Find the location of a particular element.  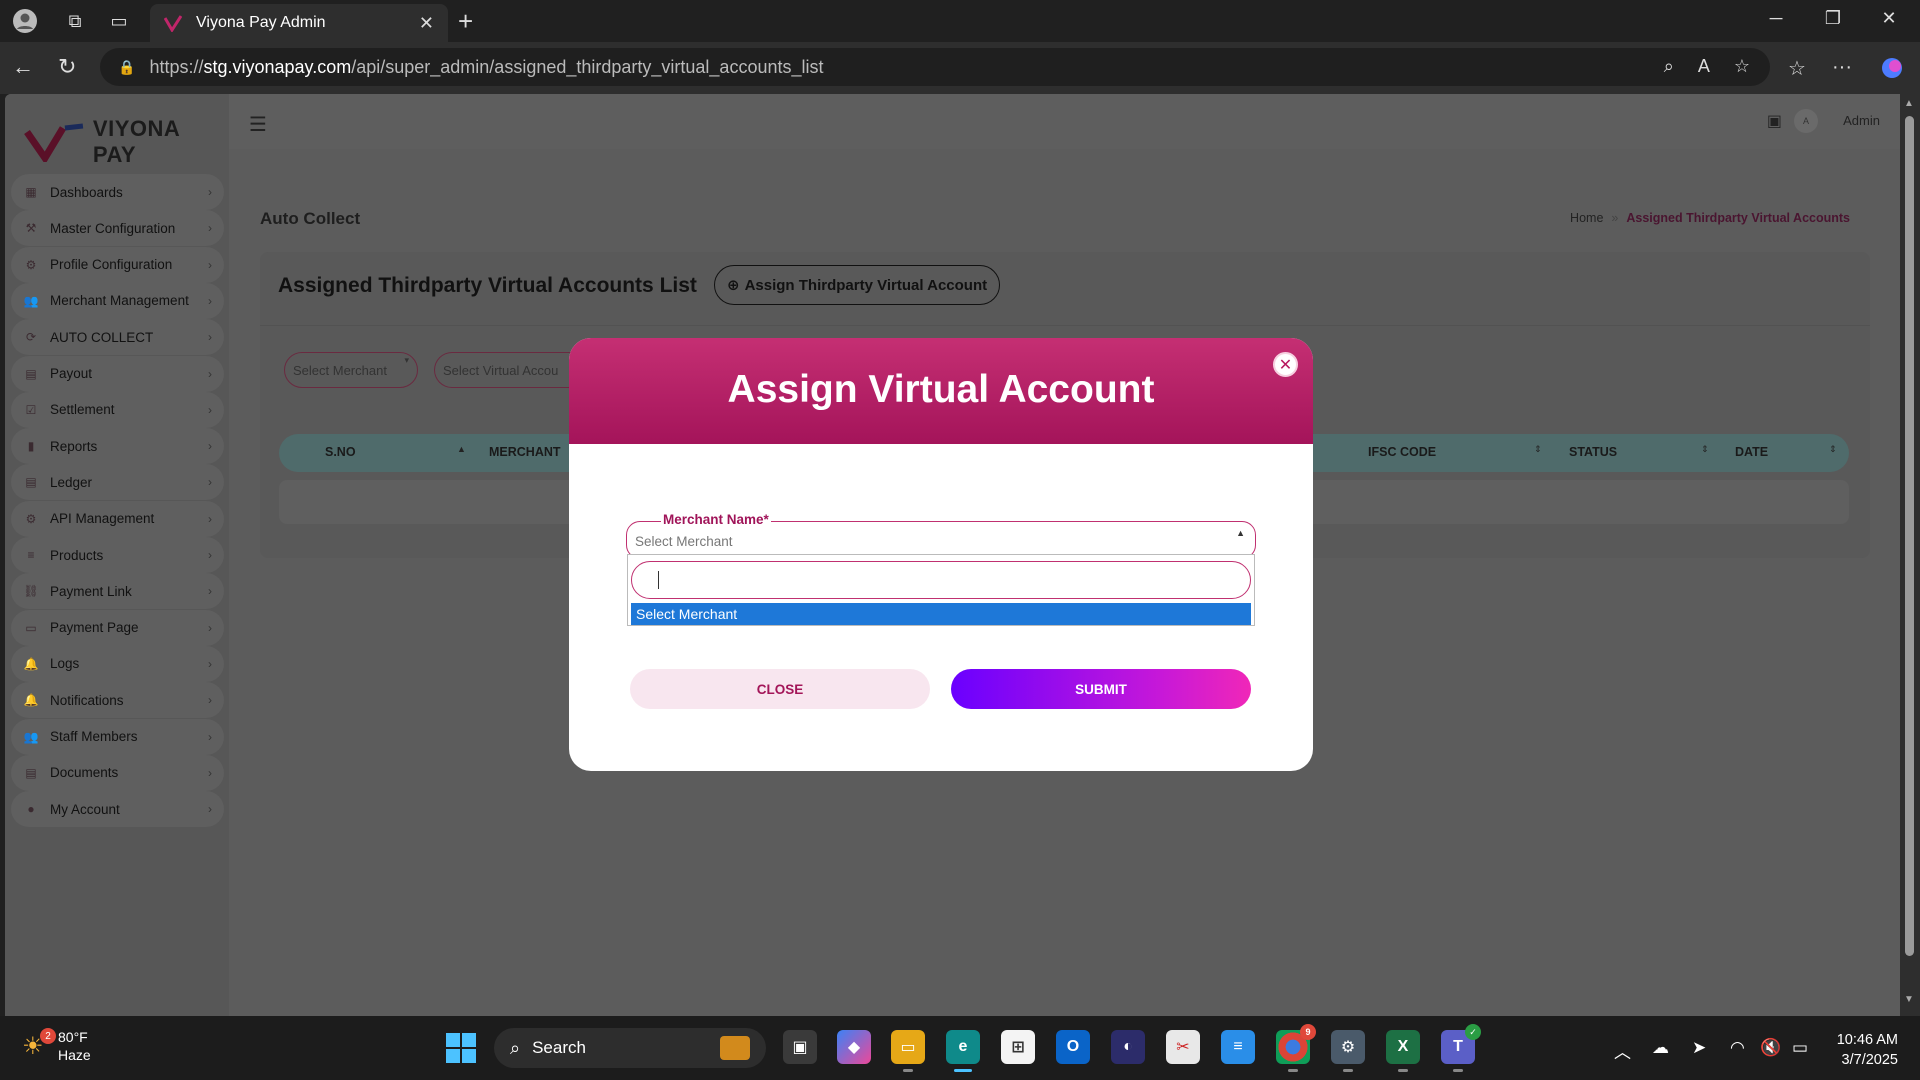

sidebar-item-label: Payment Page is located at coordinates (94, 628).